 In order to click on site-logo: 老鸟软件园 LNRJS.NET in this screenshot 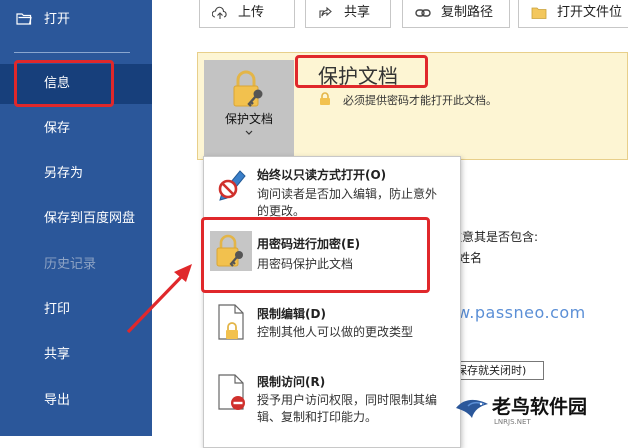, I will do `click(540, 412)`.